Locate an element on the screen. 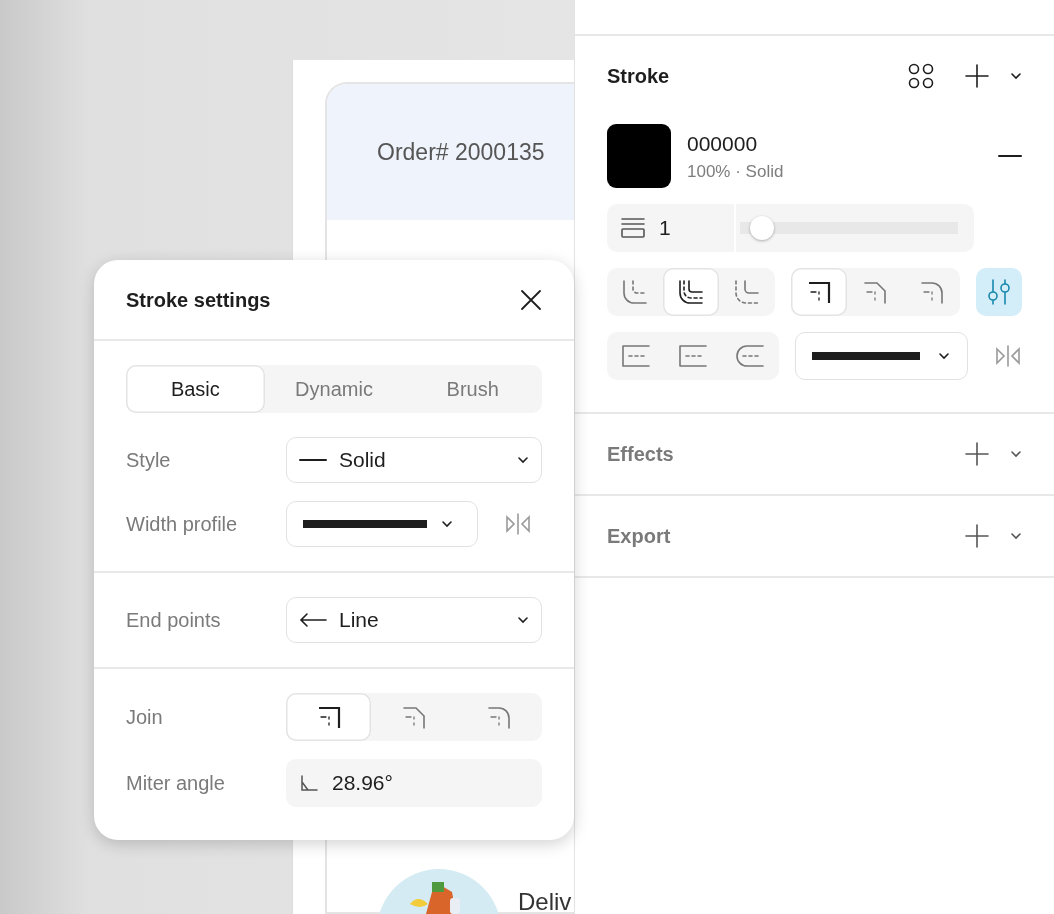 This screenshot has width=1054, height=914. tab: Basic is located at coordinates (195, 389).